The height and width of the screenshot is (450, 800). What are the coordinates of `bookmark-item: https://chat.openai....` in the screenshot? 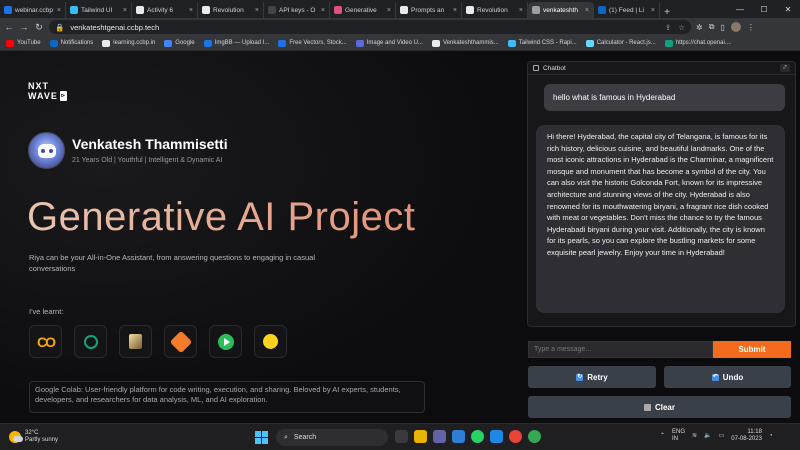 It's located at (698, 43).